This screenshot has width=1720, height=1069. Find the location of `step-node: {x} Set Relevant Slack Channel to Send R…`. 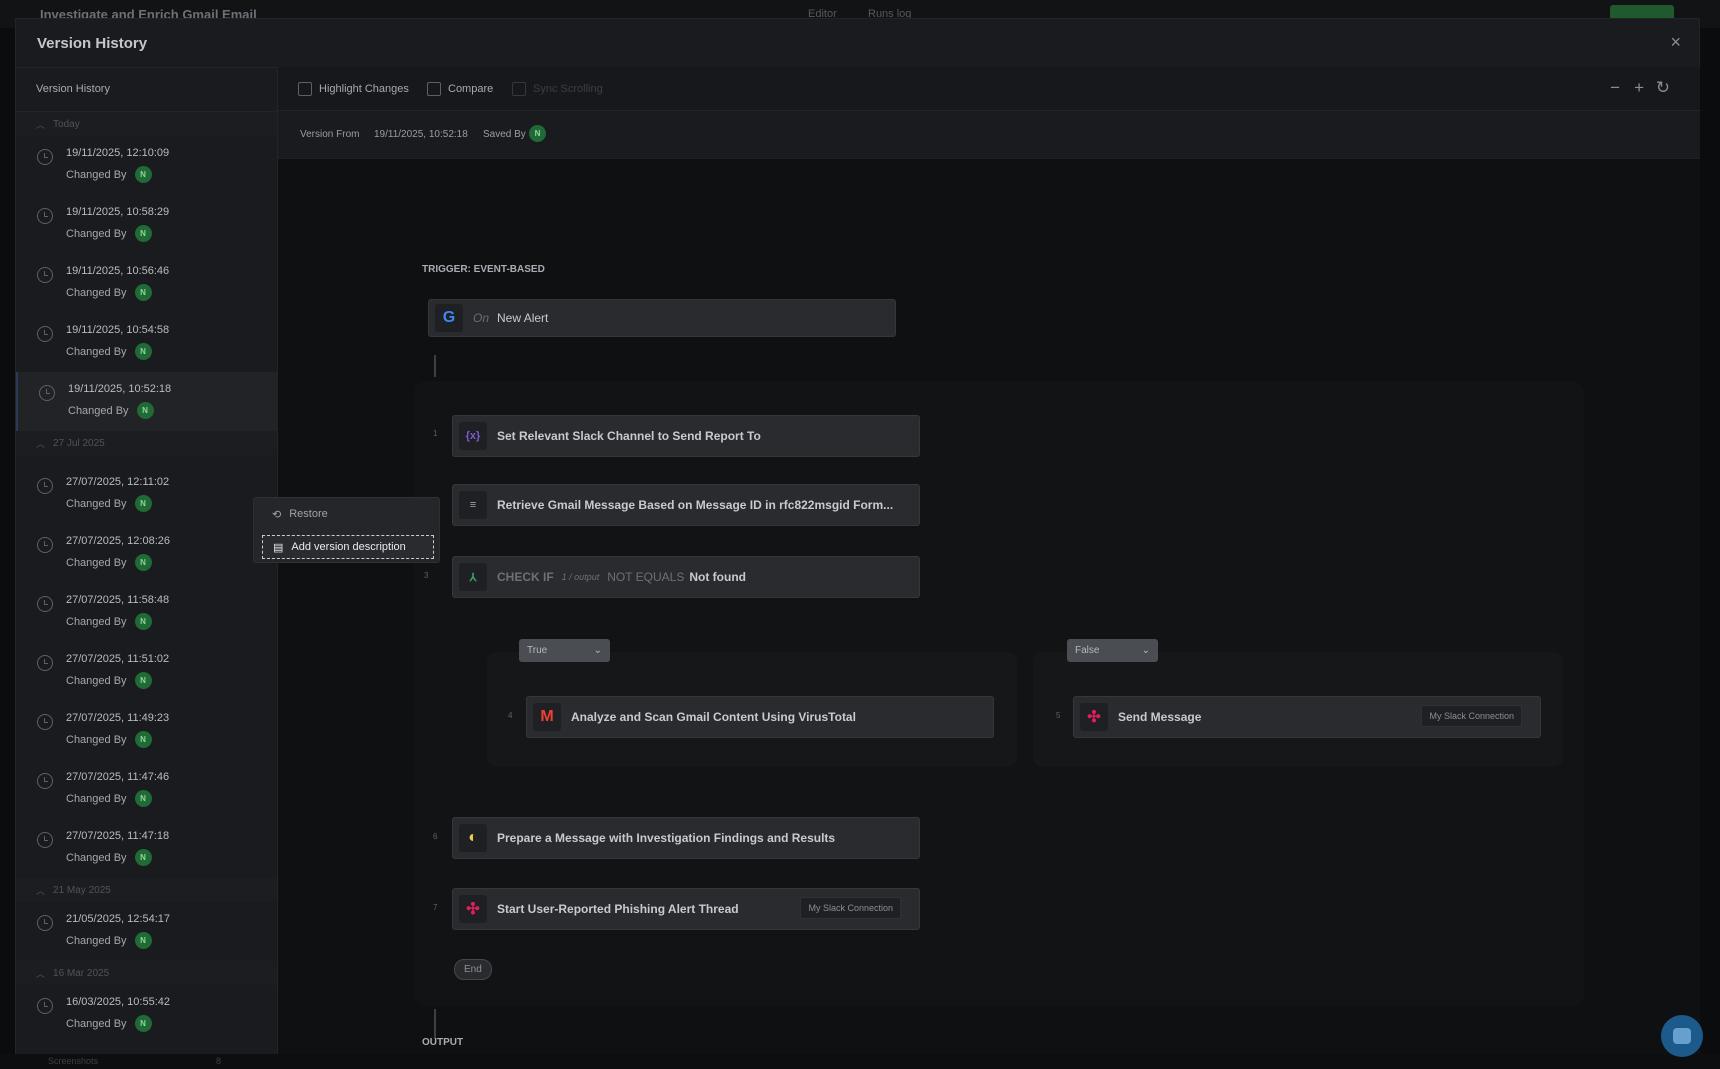

step-node: {x} Set Relevant Slack Channel to Send R… is located at coordinates (686, 436).